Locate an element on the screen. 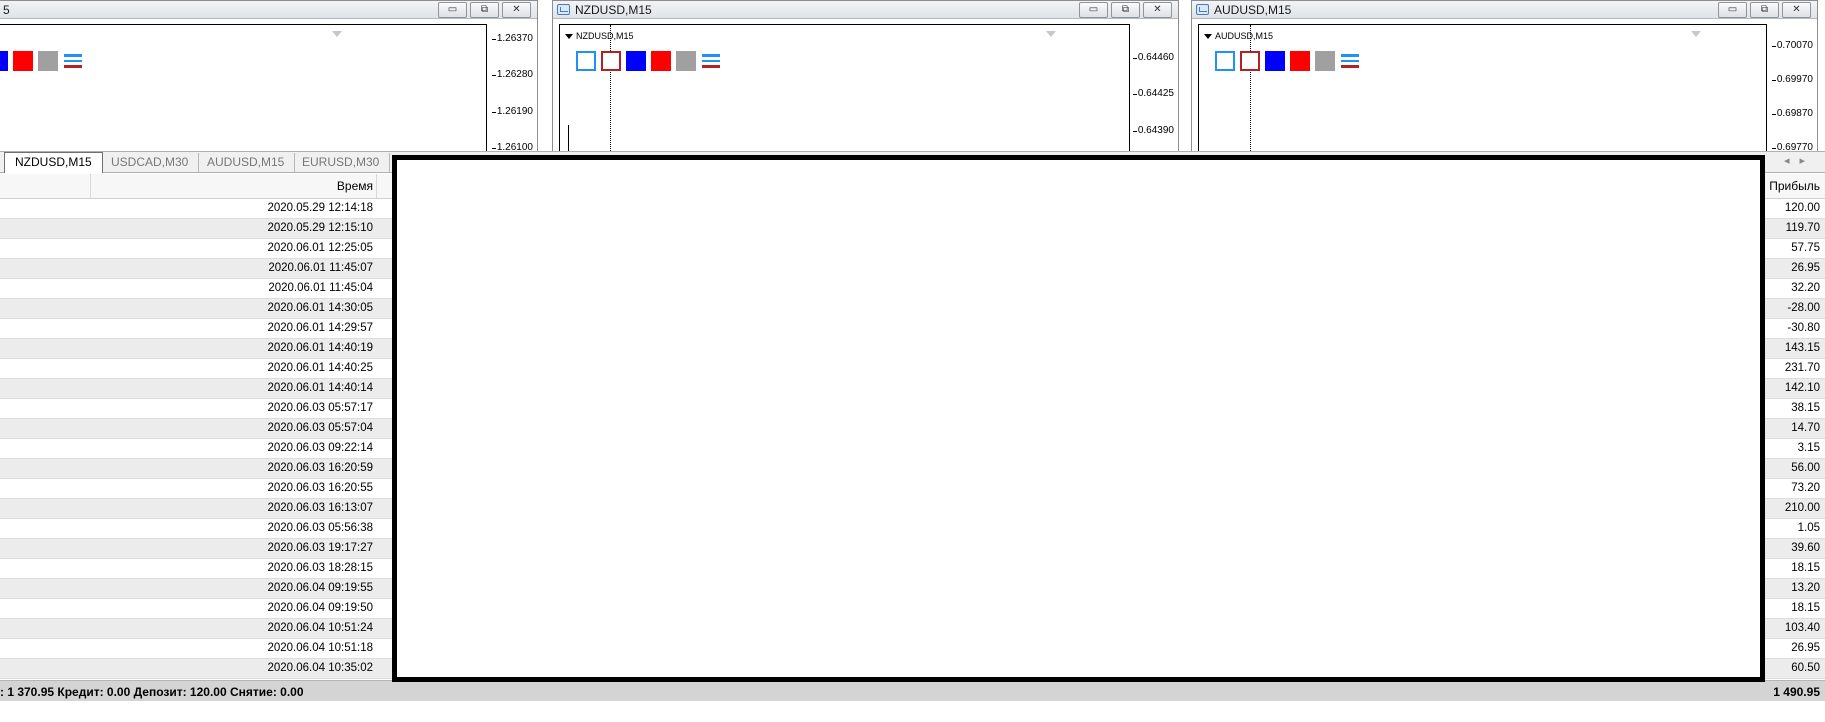  cell-profit: -30.80 is located at coordinates (1803, 328).